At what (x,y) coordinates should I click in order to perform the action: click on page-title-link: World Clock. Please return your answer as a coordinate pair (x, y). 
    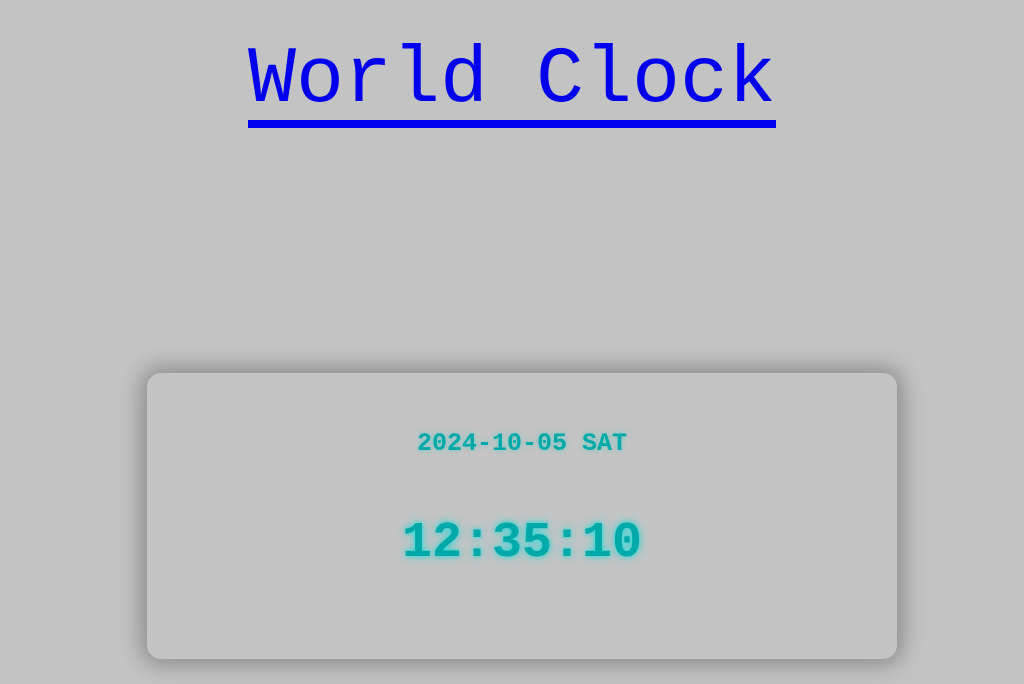
    Looking at the image, I should click on (512, 83).